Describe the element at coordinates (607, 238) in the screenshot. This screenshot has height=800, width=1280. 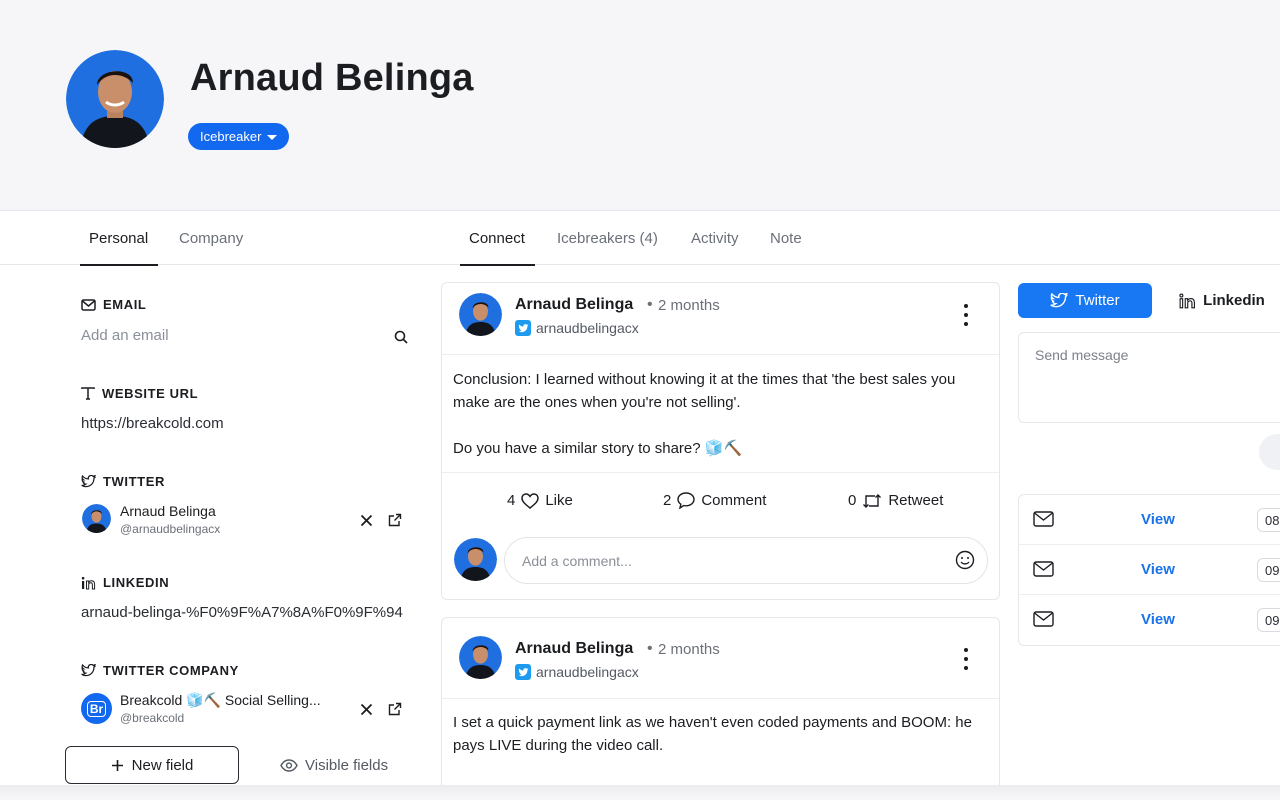
I see `tab-icebreakers: Icebreakers (4)` at that location.